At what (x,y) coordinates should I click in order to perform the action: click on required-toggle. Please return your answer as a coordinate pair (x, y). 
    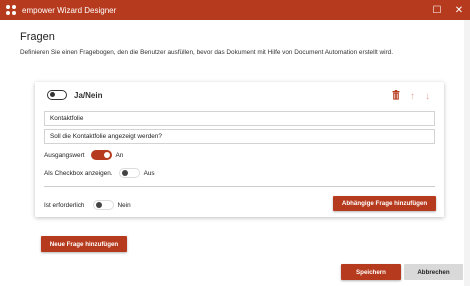
    Looking at the image, I should click on (103, 205).